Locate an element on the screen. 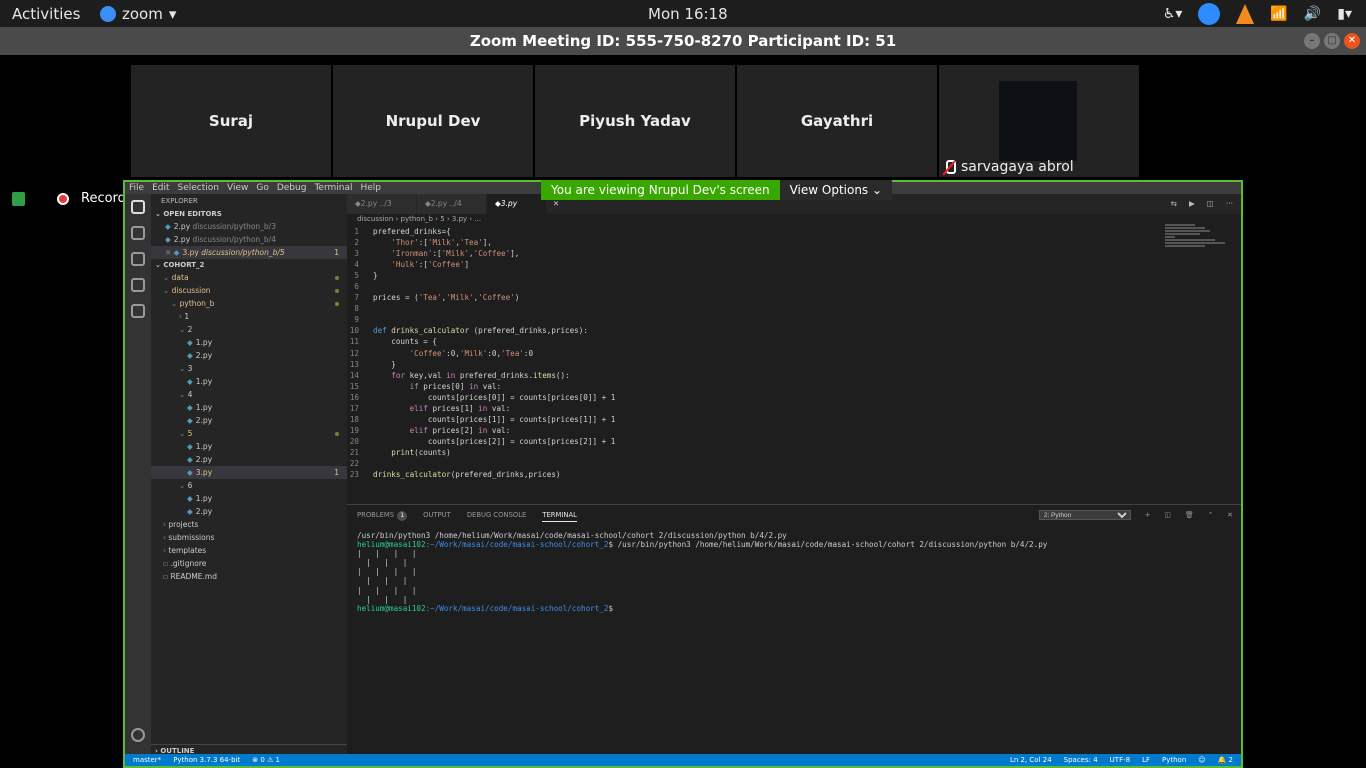 This screenshot has height=768, width=1366. participant-video-tile: sarvagaya abrol is located at coordinates (1039, 121).